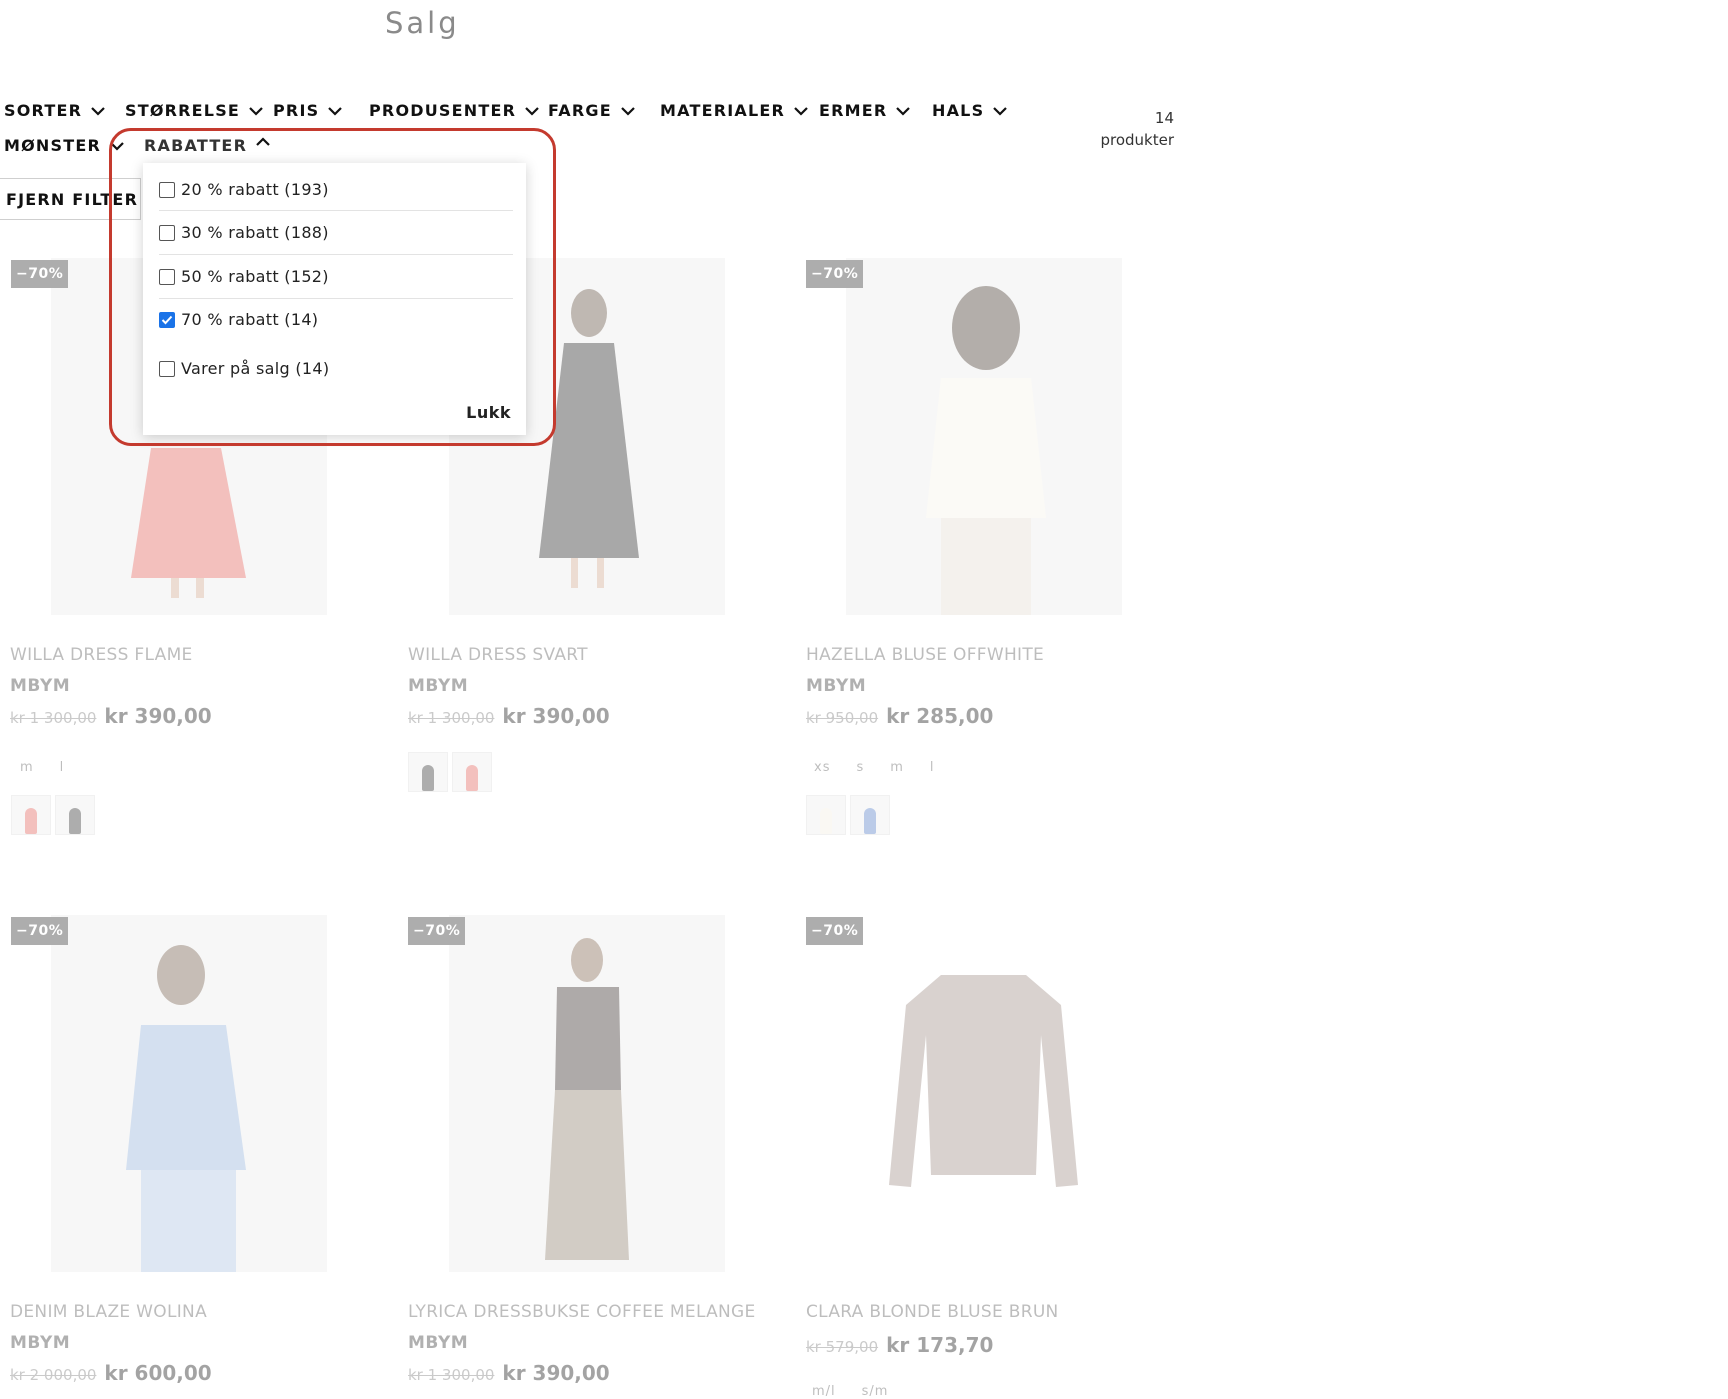 The image size is (1728, 1399). I want to click on product-prices: kr 950,00 kr 285,00, so click(899, 716).